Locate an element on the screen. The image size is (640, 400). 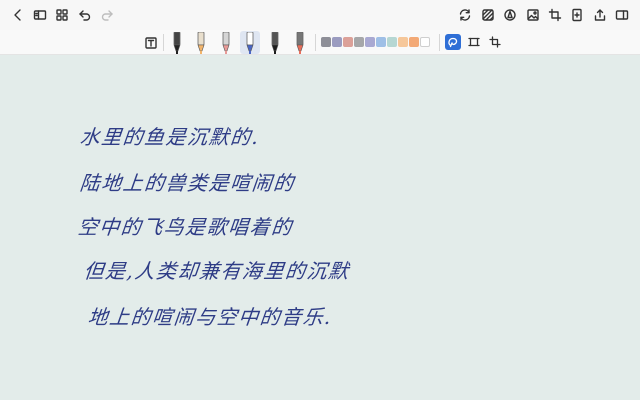
ballpoint-pen-icon is located at coordinates (250, 42).